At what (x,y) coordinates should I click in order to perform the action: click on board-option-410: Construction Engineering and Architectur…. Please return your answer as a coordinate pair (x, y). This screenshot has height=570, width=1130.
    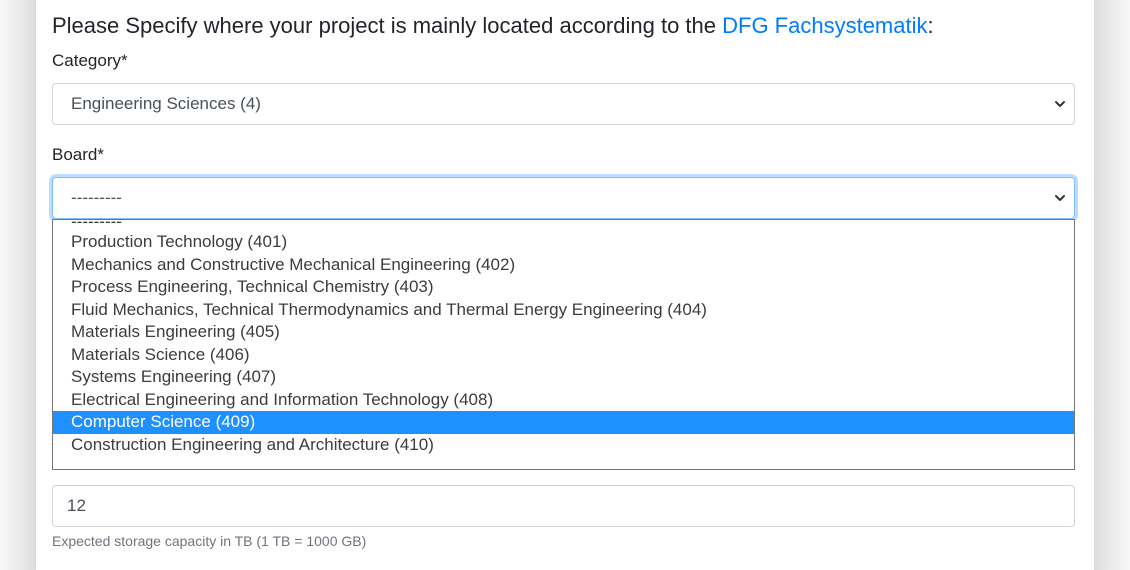
    Looking at the image, I should click on (563, 445).